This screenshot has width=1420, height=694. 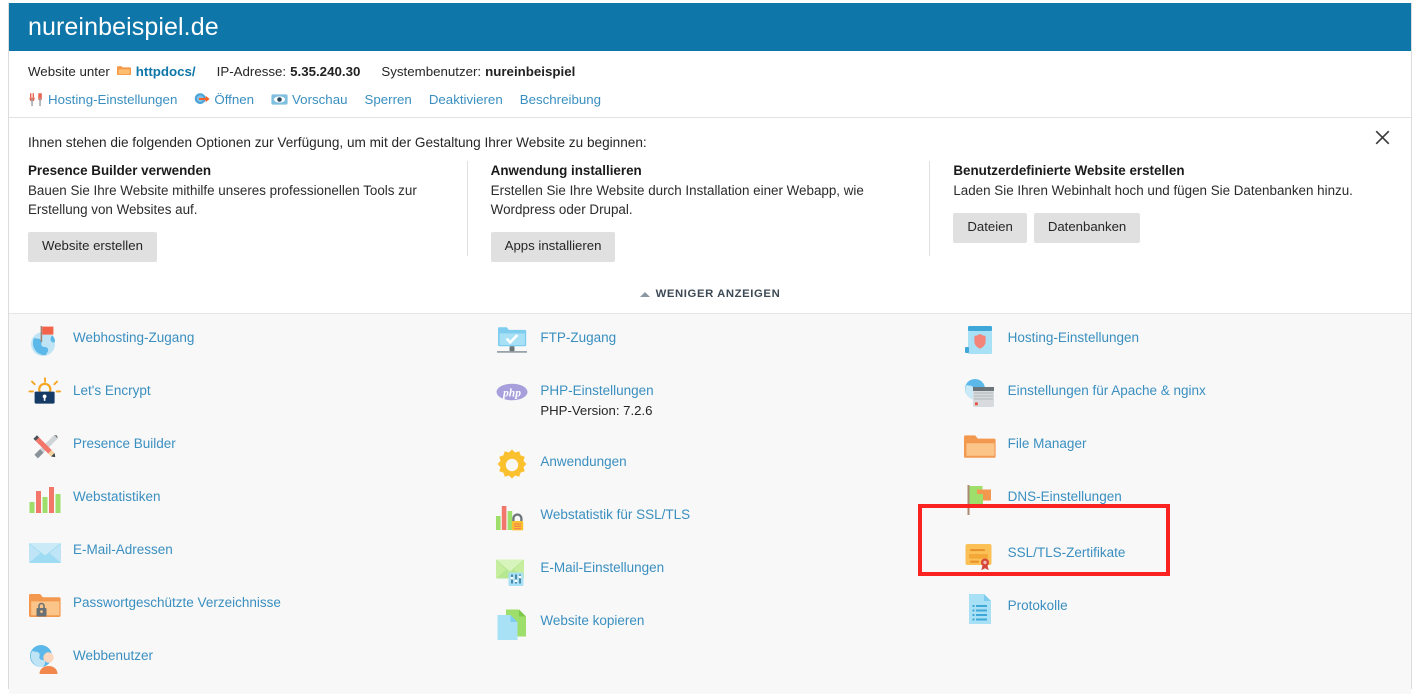 What do you see at coordinates (709, 475) in the screenshot?
I see `tool-anwendungen: Anwendungen` at bounding box center [709, 475].